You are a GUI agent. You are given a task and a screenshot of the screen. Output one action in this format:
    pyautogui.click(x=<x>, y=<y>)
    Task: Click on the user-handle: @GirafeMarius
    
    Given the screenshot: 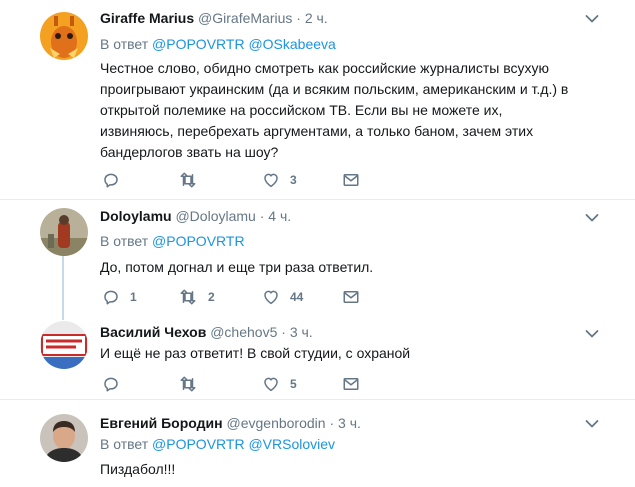 What is the action you would take?
    pyautogui.click(x=245, y=18)
    